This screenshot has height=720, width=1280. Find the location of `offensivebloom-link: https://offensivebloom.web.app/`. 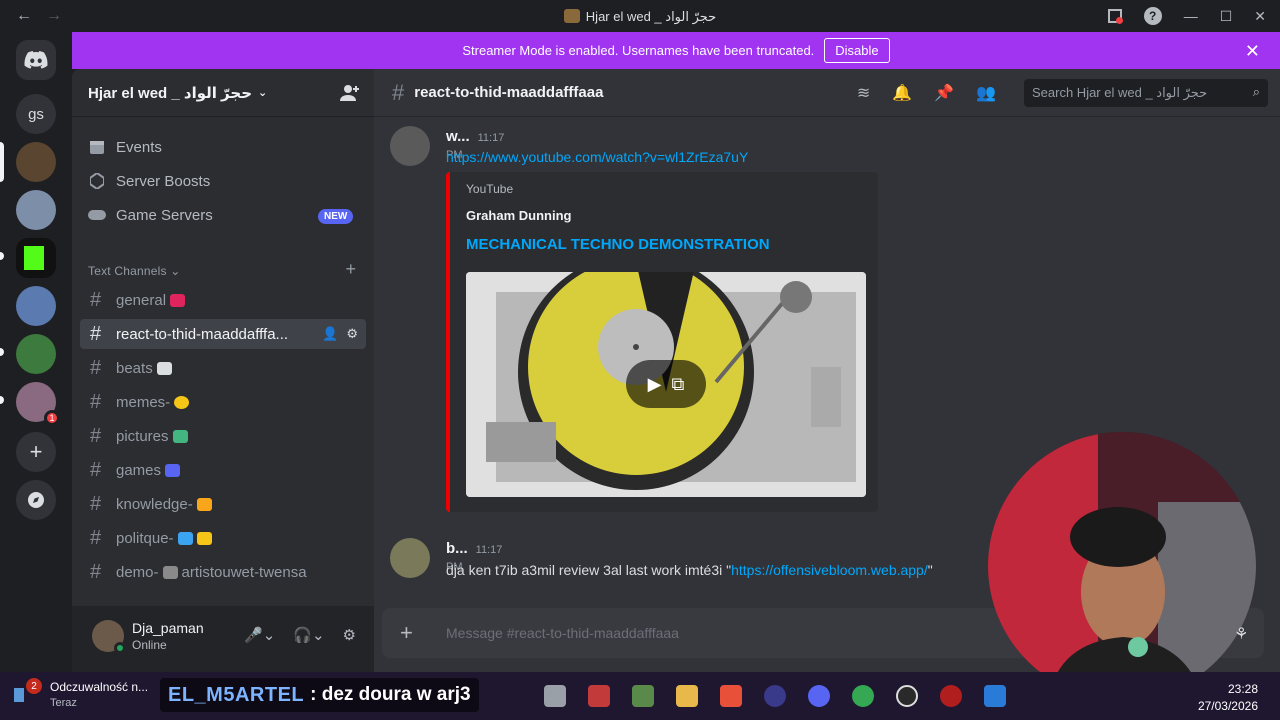

offensivebloom-link: https://offensivebloom.web.app/ is located at coordinates (829, 570).